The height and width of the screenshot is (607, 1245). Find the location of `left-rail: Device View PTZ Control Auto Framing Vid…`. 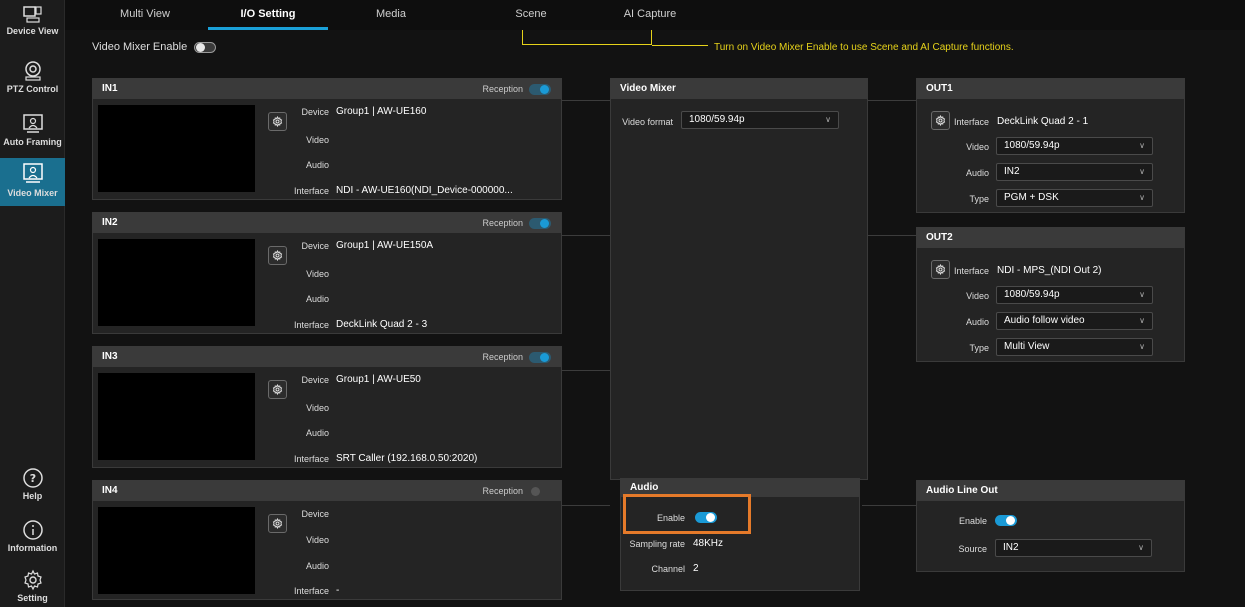

left-rail: Device View PTZ Control Auto Framing Vid… is located at coordinates (32, 303).